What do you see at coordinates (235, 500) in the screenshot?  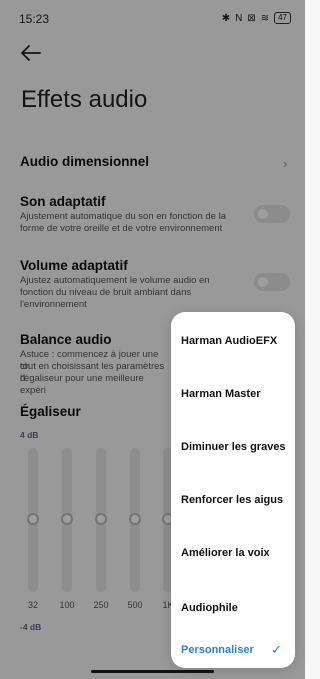 I see `menu-item-renforcer-aigus: Renforcer les aigus` at bounding box center [235, 500].